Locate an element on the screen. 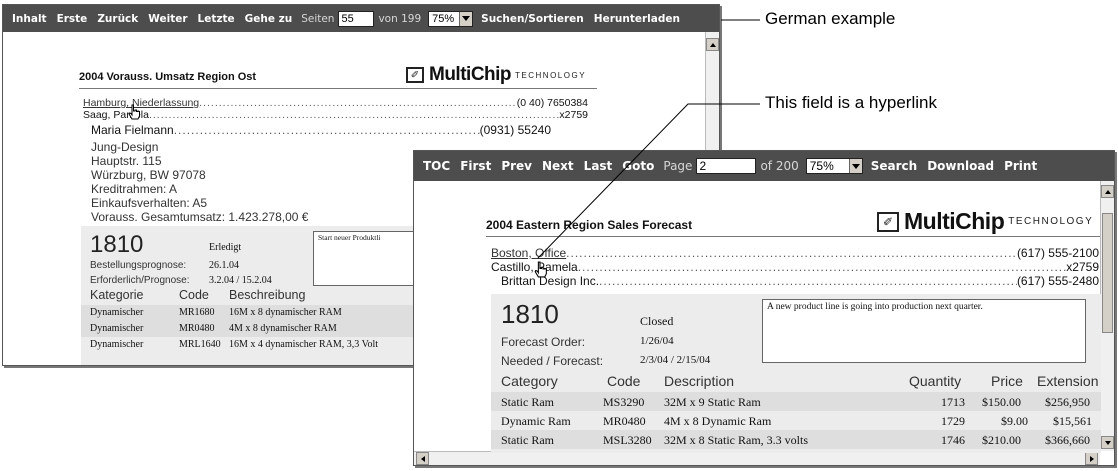  column-price: Price is located at coordinates (1007, 381).